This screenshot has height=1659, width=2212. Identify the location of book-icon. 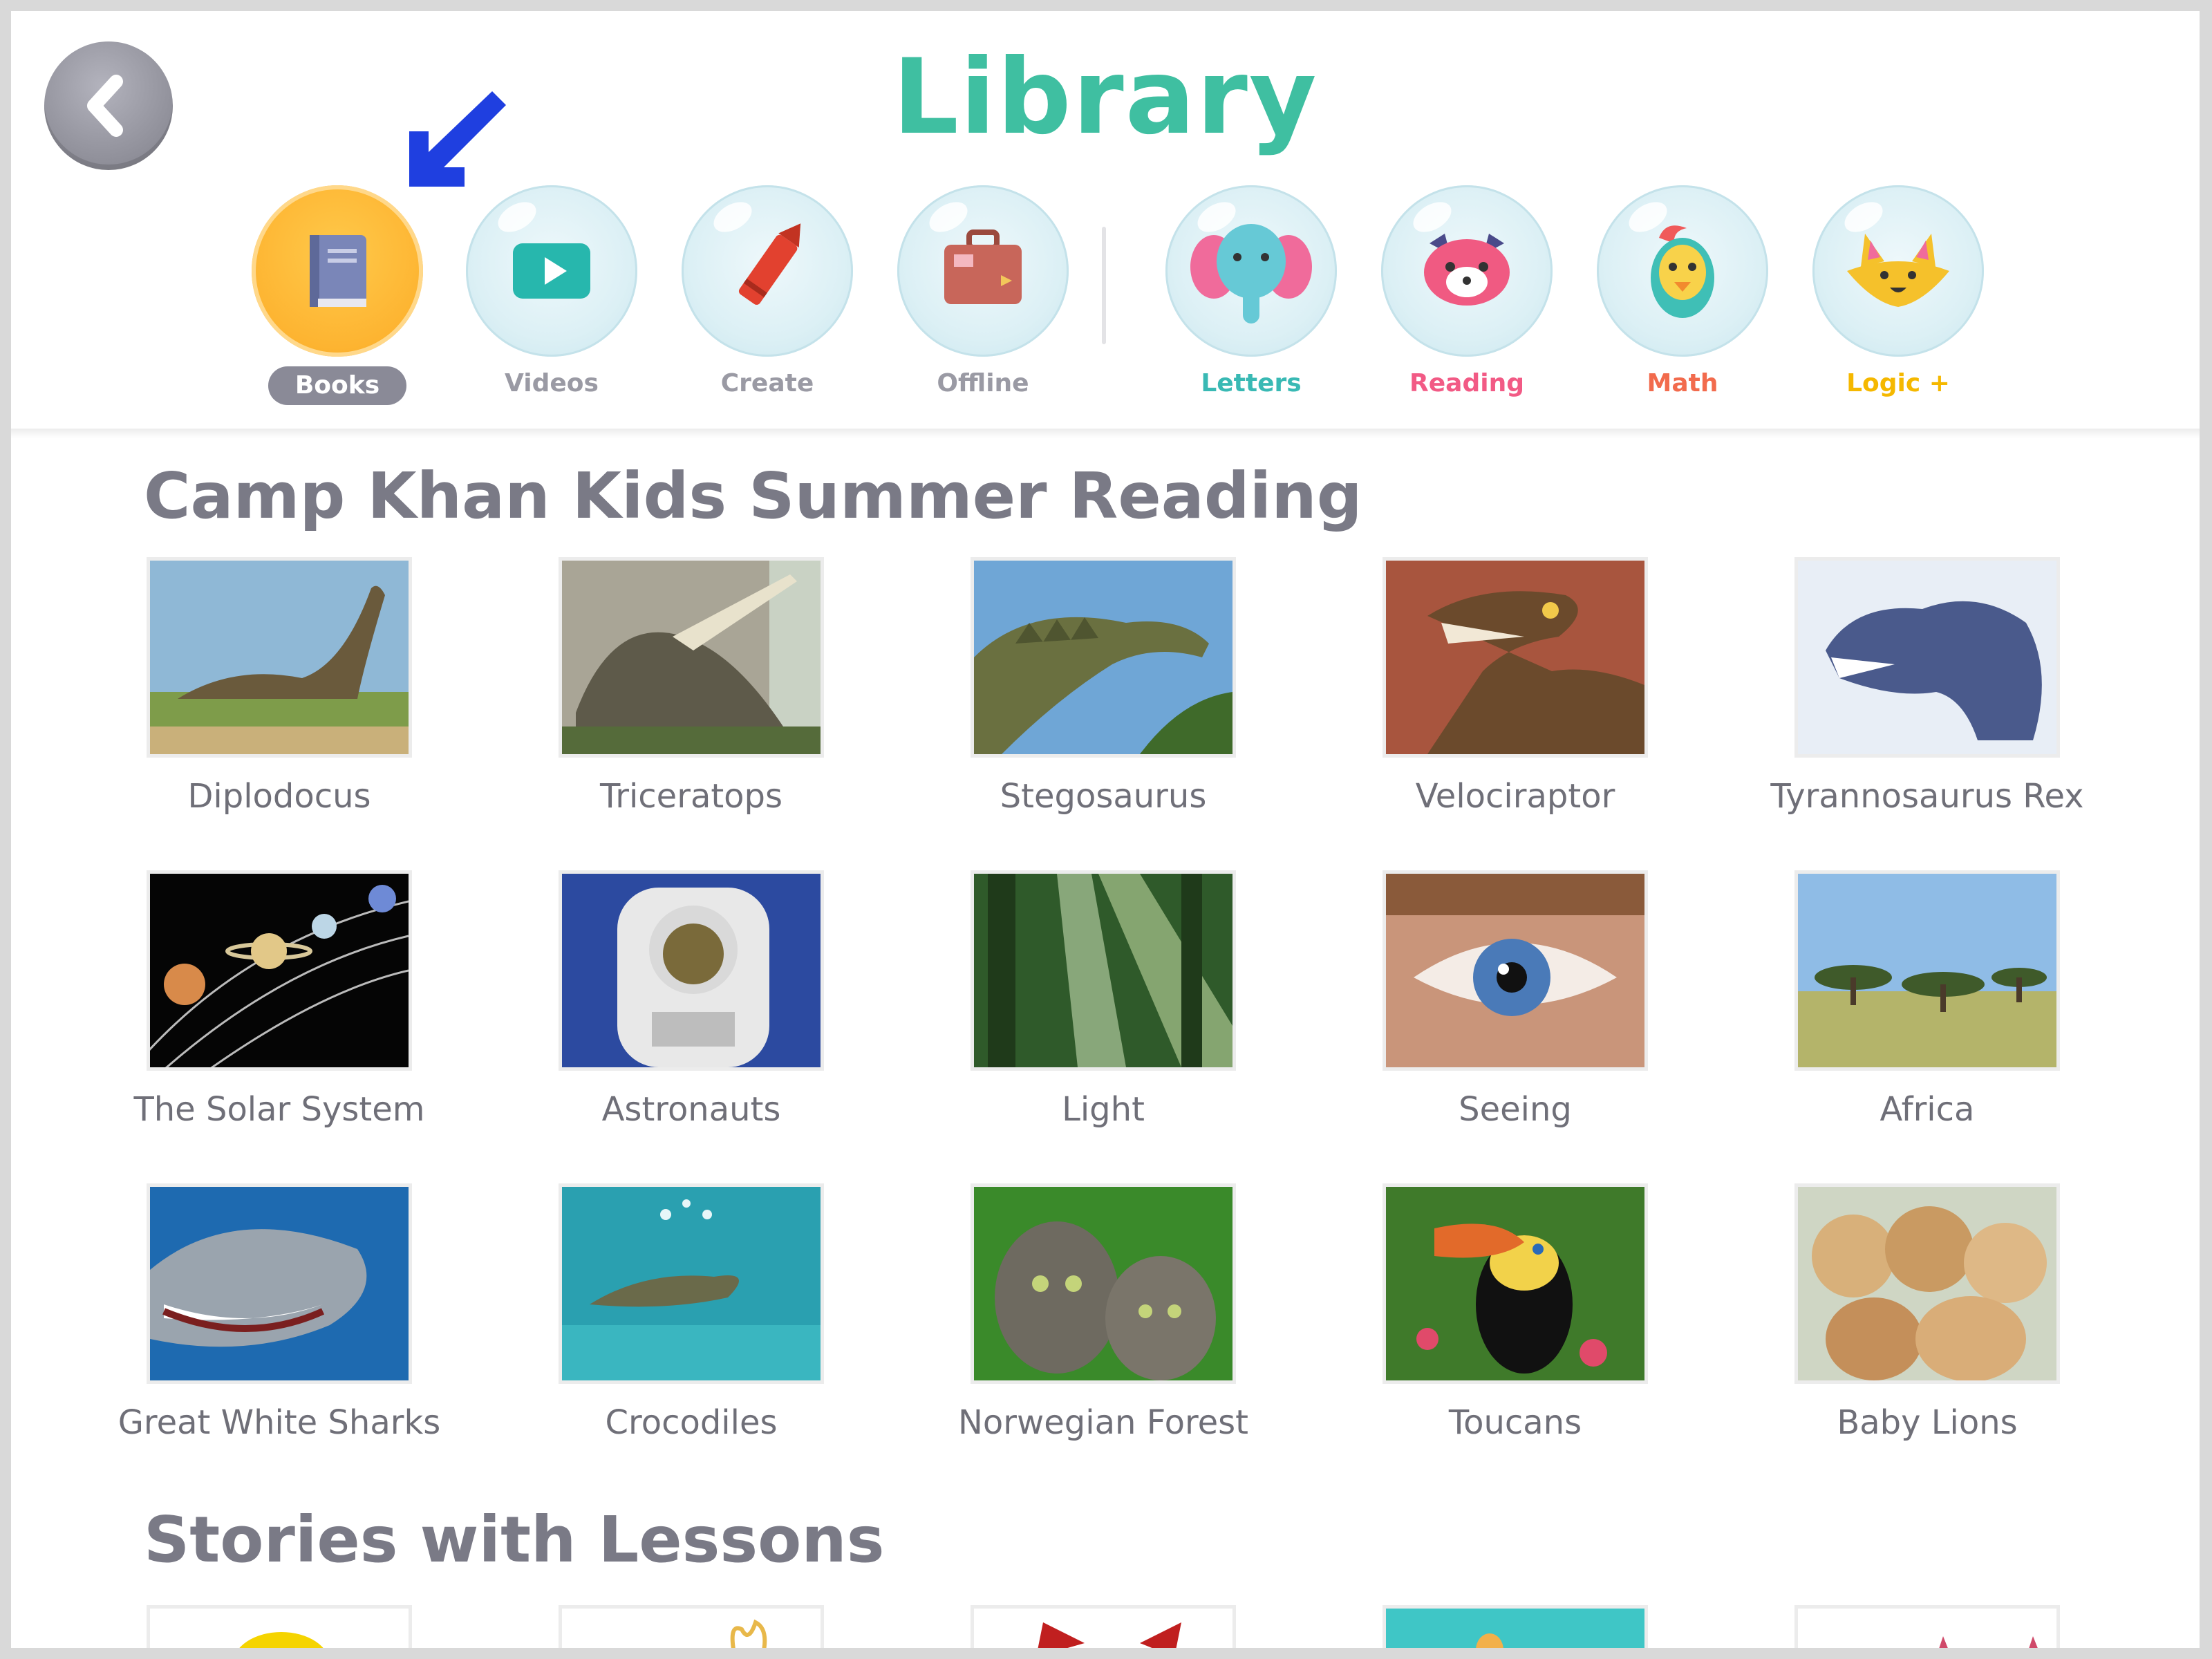
(338, 271).